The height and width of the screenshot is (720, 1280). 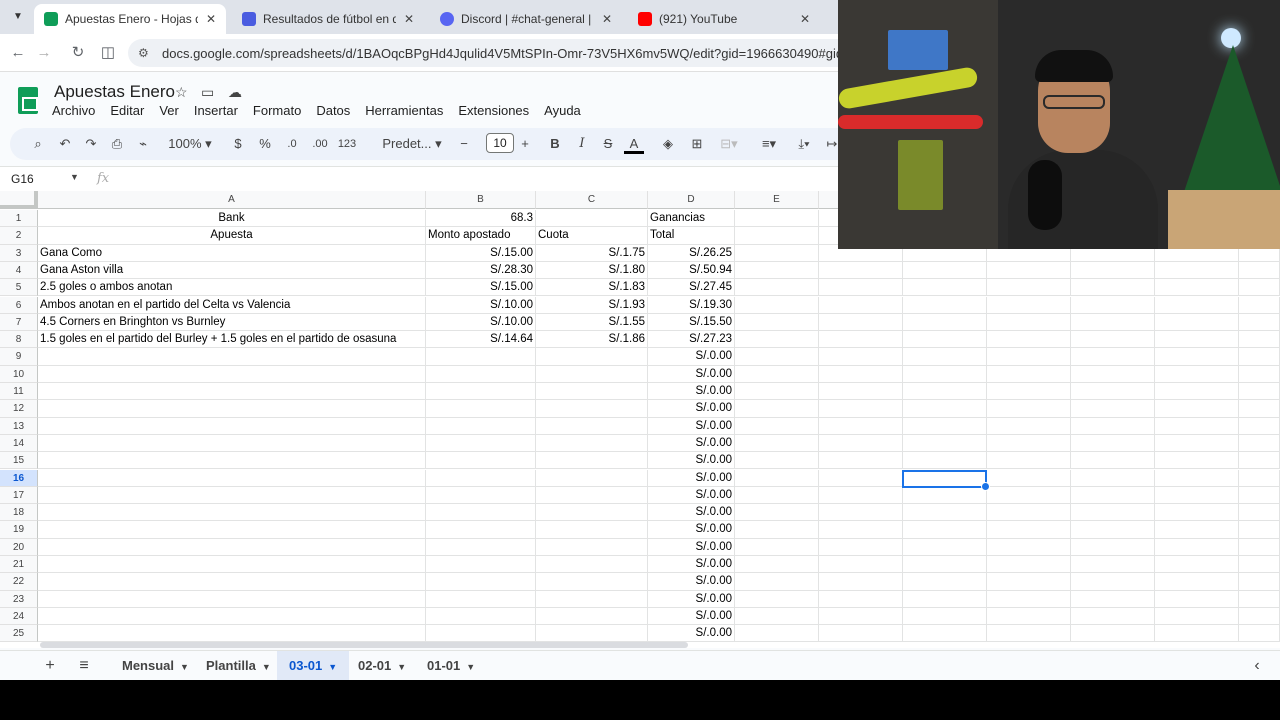 I want to click on cell-i20, so click(x=1113, y=547).